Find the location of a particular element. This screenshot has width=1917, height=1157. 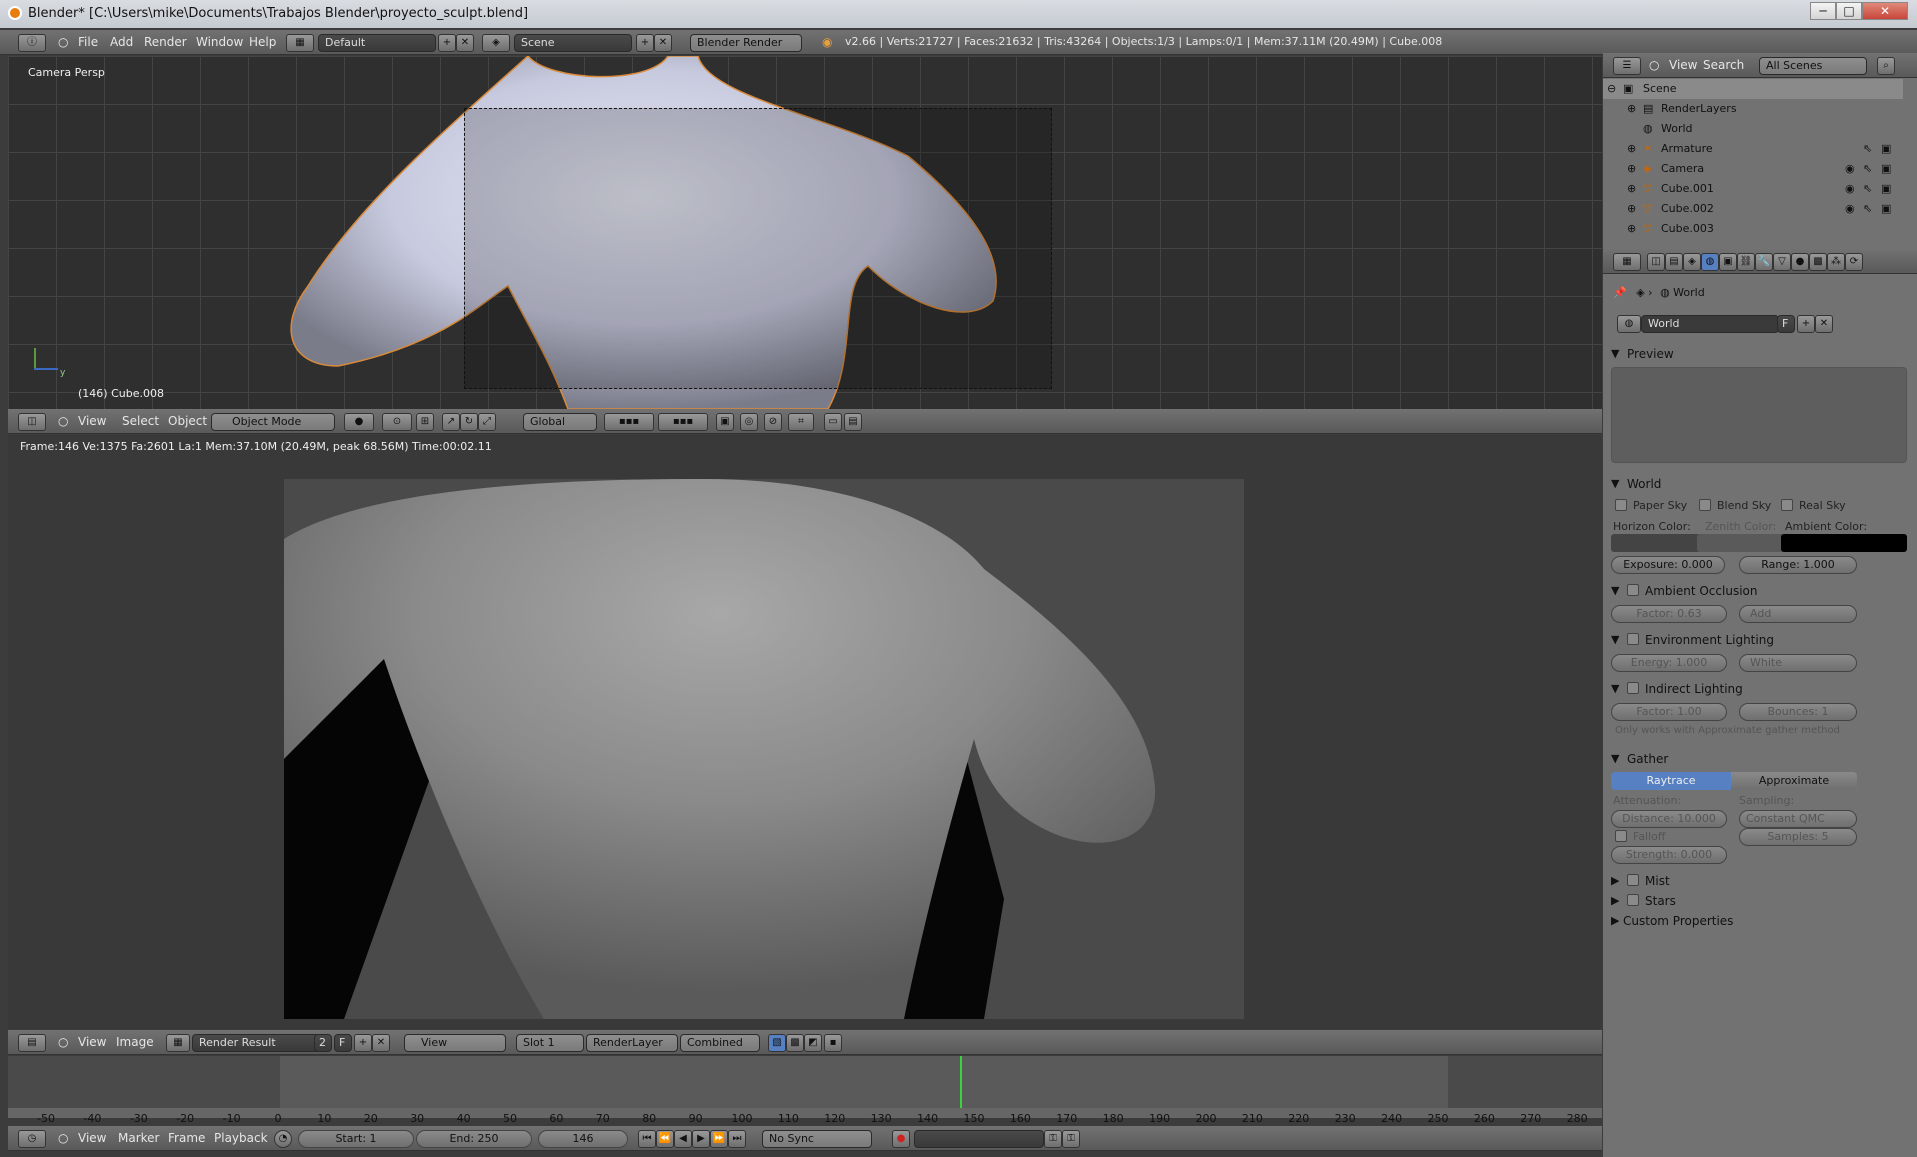

tab-texture-icon: ▩ is located at coordinates (1818, 262).